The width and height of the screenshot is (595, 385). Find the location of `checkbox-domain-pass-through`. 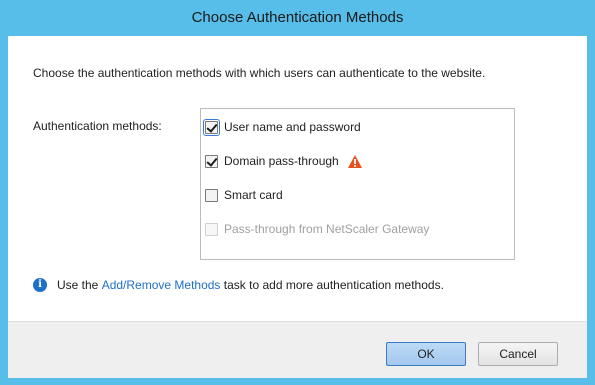

checkbox-domain-pass-through is located at coordinates (211, 161).